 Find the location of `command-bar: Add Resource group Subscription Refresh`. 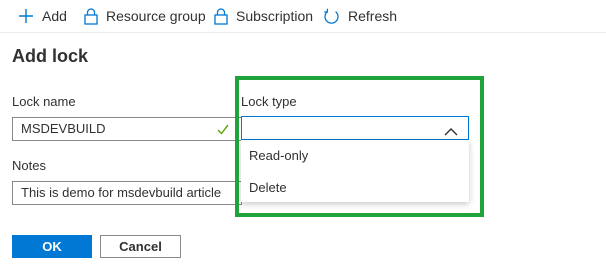

command-bar: Add Resource group Subscription Refresh is located at coordinates (303, 16).